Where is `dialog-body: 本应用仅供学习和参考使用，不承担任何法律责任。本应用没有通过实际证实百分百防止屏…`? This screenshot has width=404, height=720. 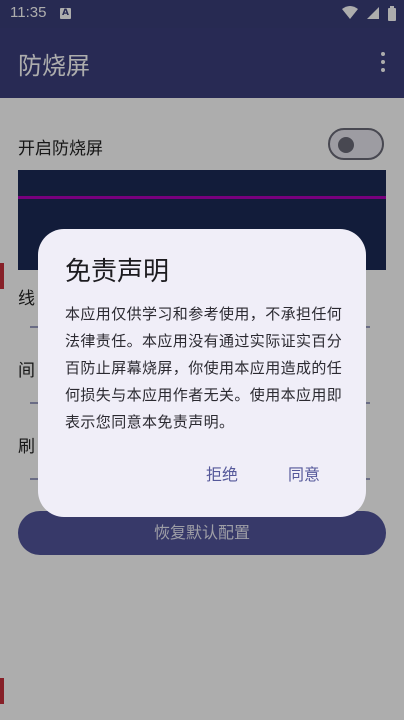
dialog-body: 本应用仅供学习和参考使用，不承担任何法律责任。本应用没有通过实际证实百分百防止屏… is located at coordinates (204, 368).